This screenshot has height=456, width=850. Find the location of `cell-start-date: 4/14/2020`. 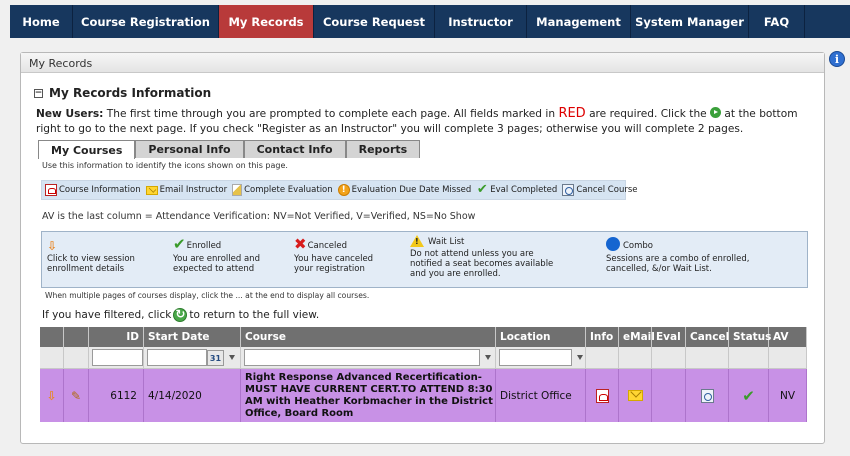

cell-start-date: 4/14/2020 is located at coordinates (192, 395).